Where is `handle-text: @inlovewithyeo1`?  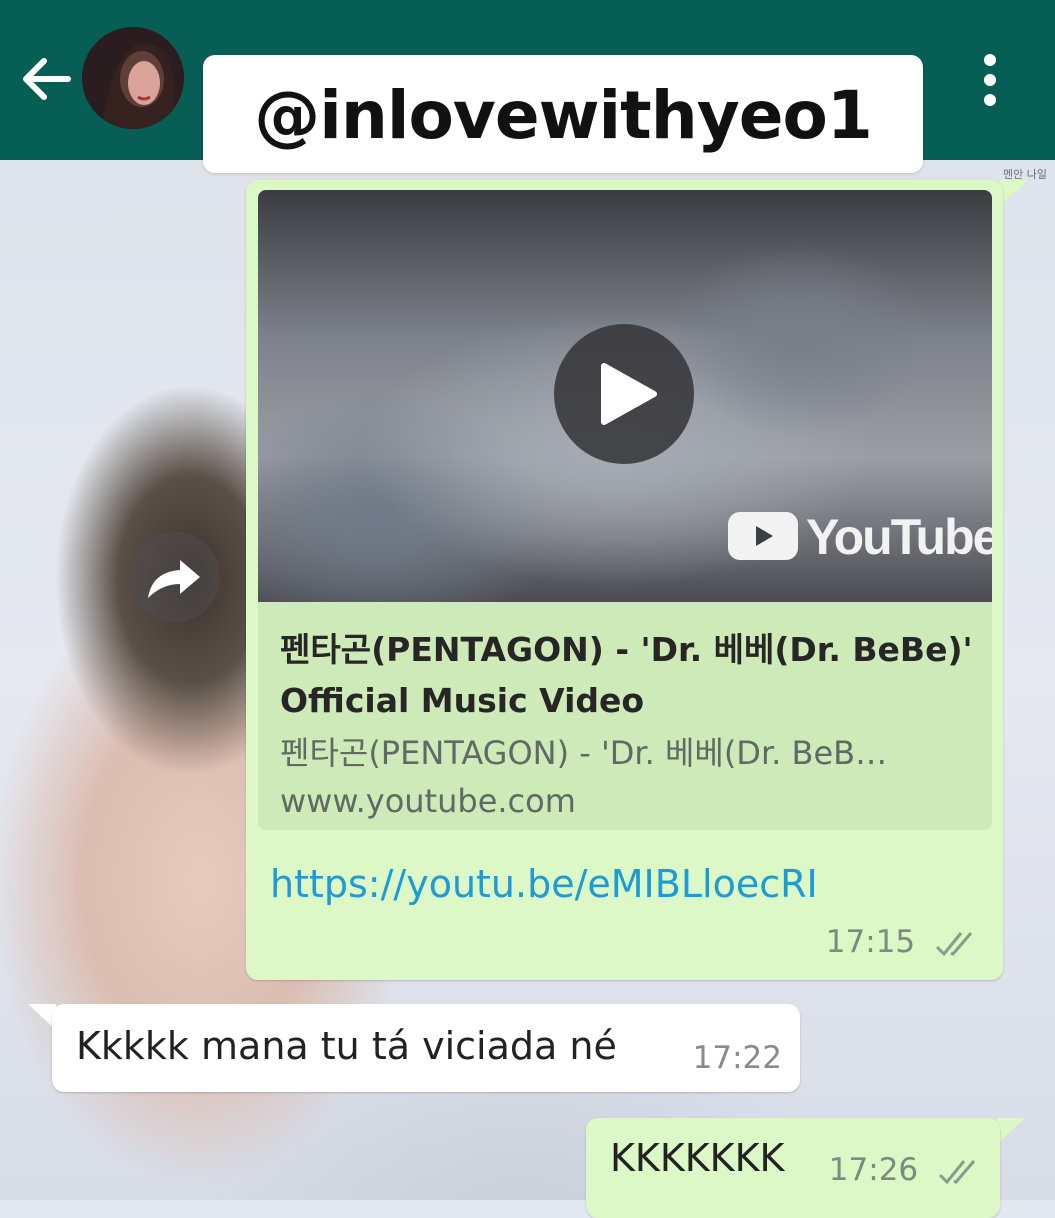
handle-text: @inlovewithyeo1 is located at coordinates (563, 115).